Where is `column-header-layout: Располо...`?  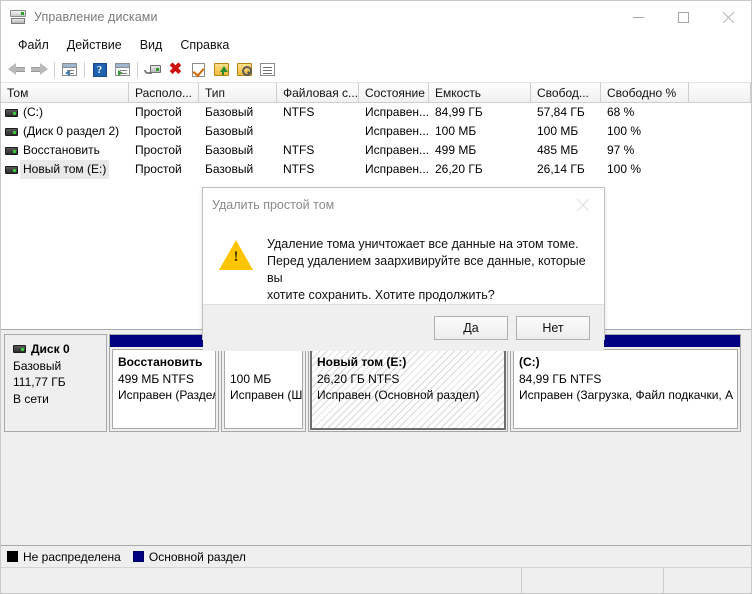
column-header-layout: Располо... is located at coordinates (164, 92).